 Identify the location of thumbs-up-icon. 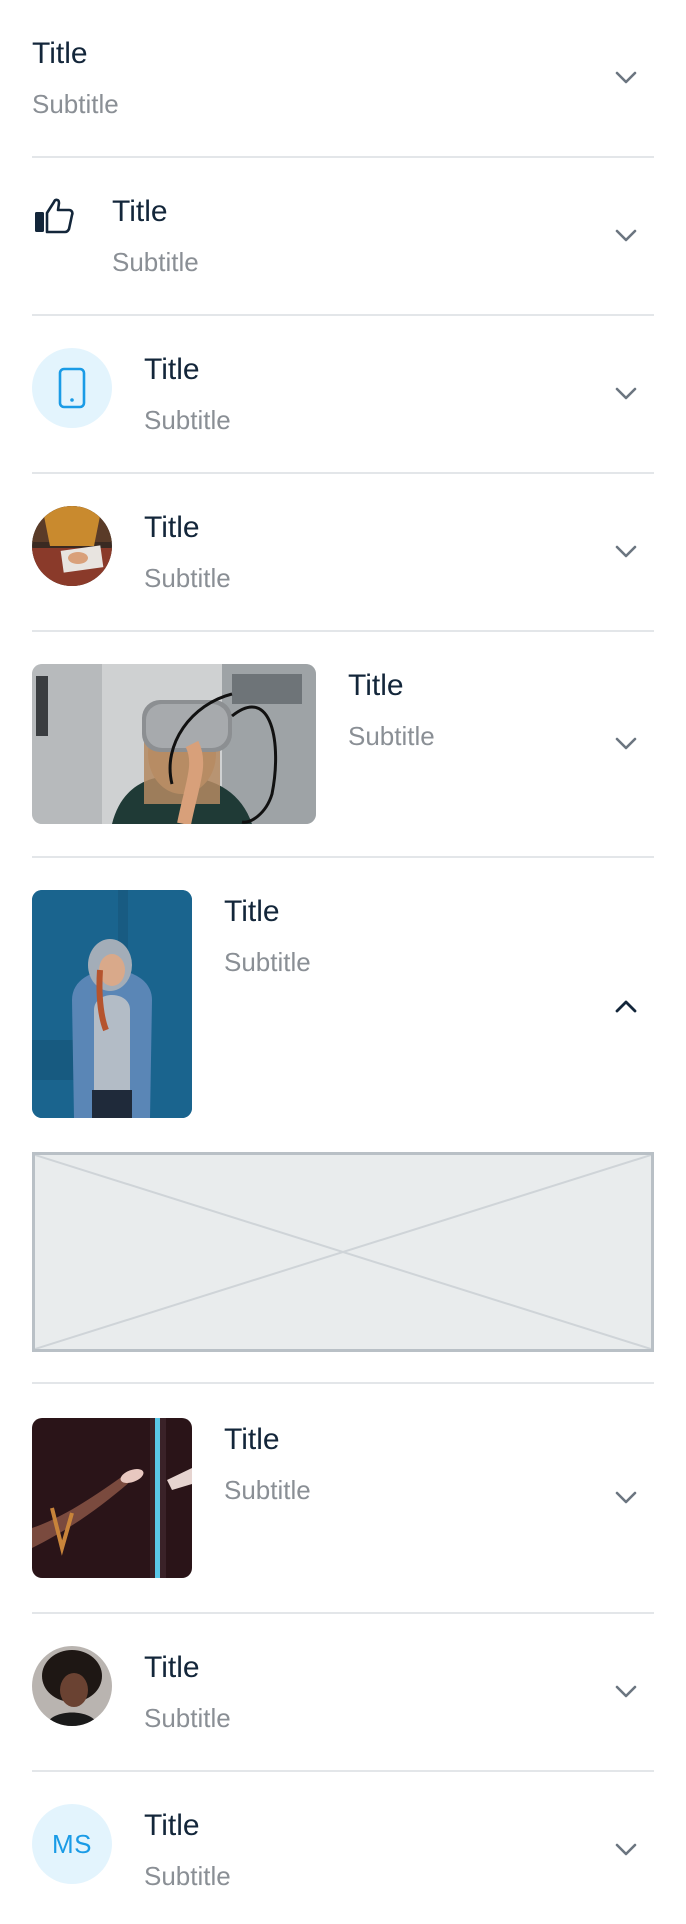
(54, 216).